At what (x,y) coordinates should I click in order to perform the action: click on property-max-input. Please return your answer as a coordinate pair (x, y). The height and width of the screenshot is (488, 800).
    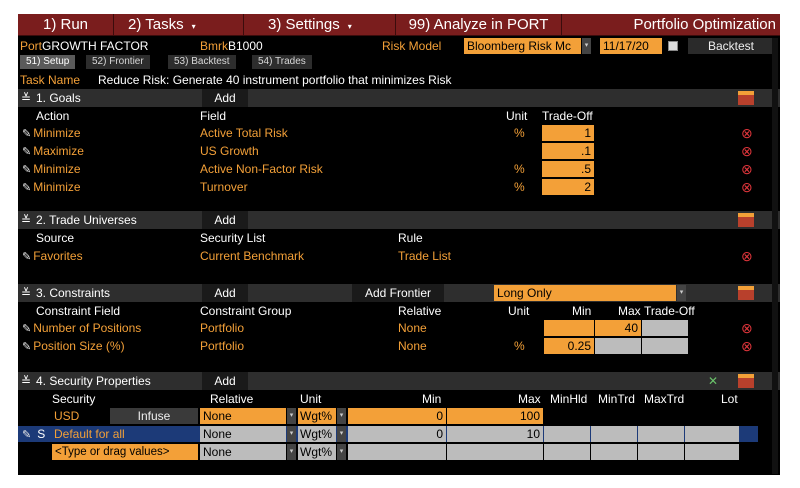
    Looking at the image, I should click on (495, 452).